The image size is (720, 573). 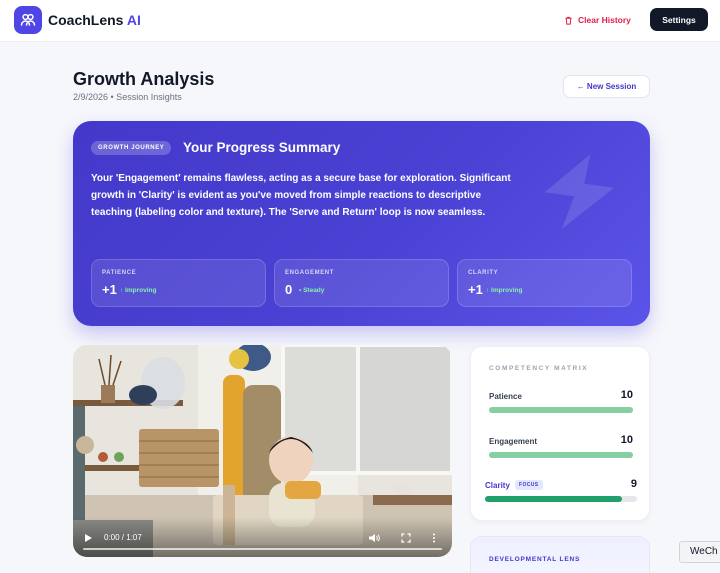 I want to click on metric-label: CLARITY, so click(x=483, y=273).